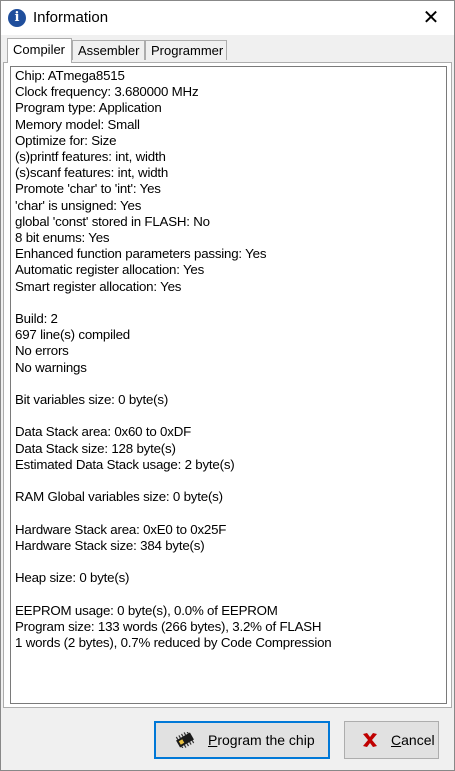  I want to click on info-line: Optimize for: Size, so click(66, 140).